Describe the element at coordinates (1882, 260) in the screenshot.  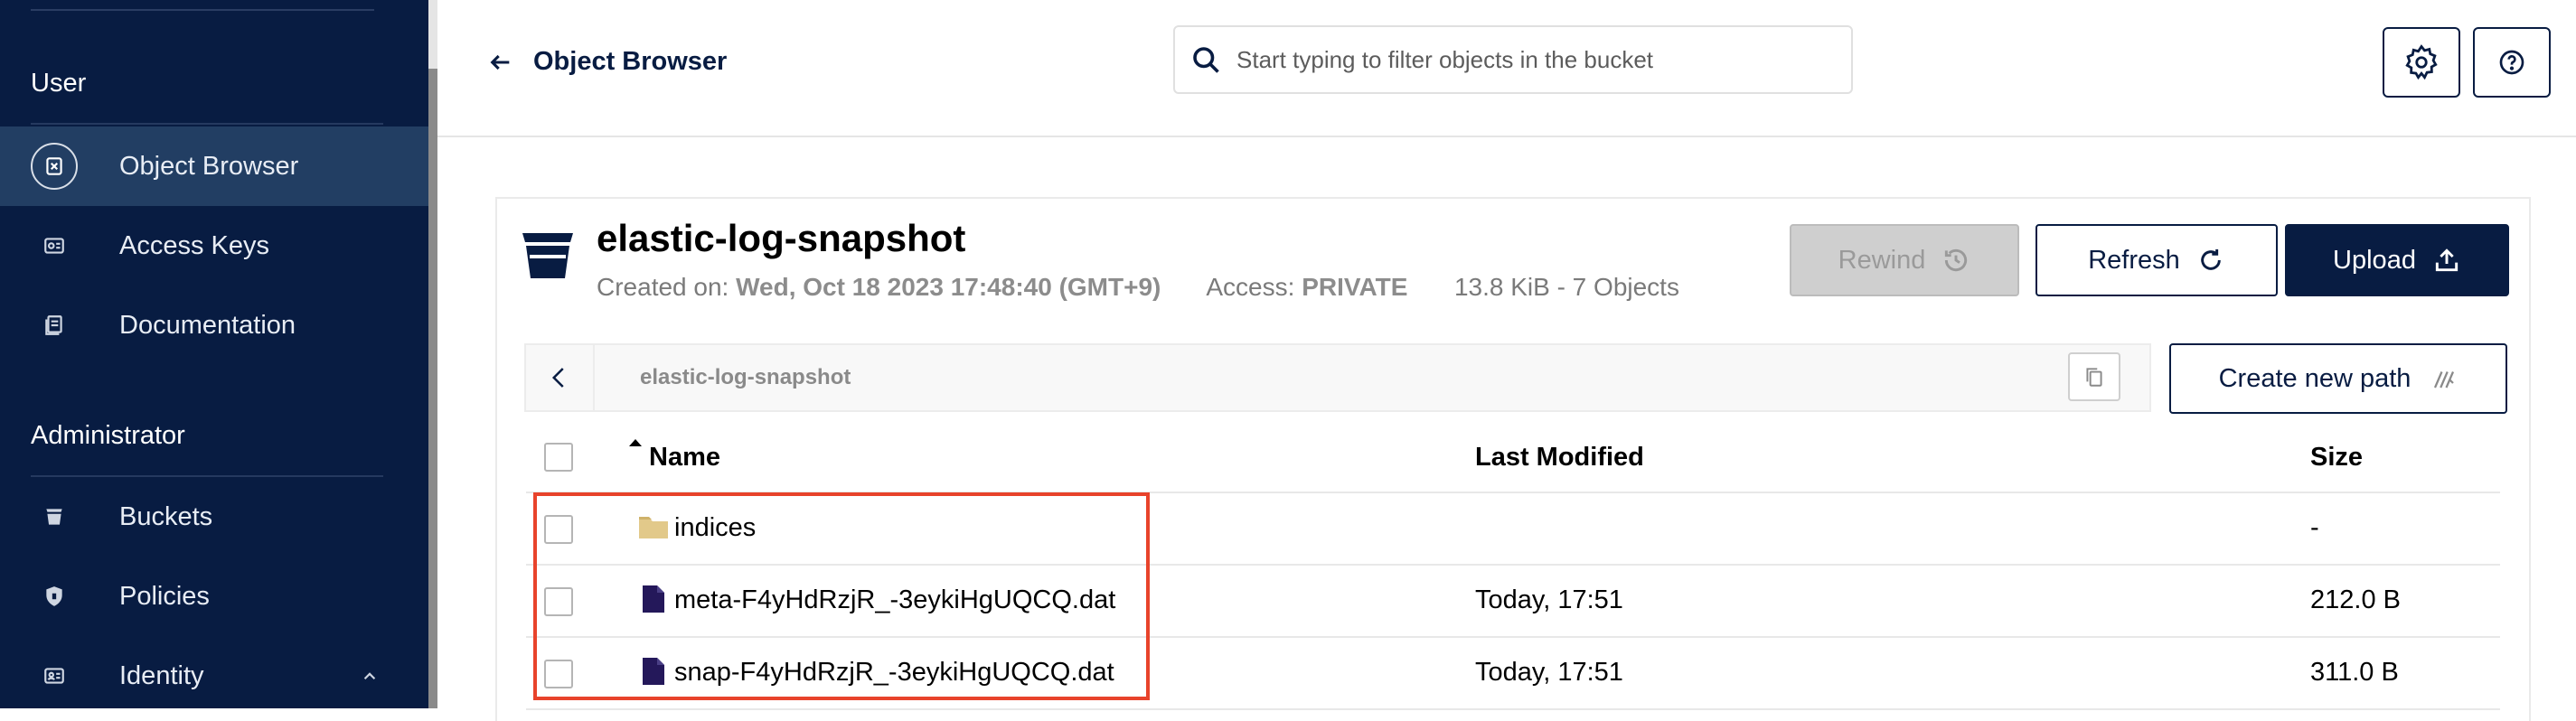
I see `rewind-label: Rewind` at that location.